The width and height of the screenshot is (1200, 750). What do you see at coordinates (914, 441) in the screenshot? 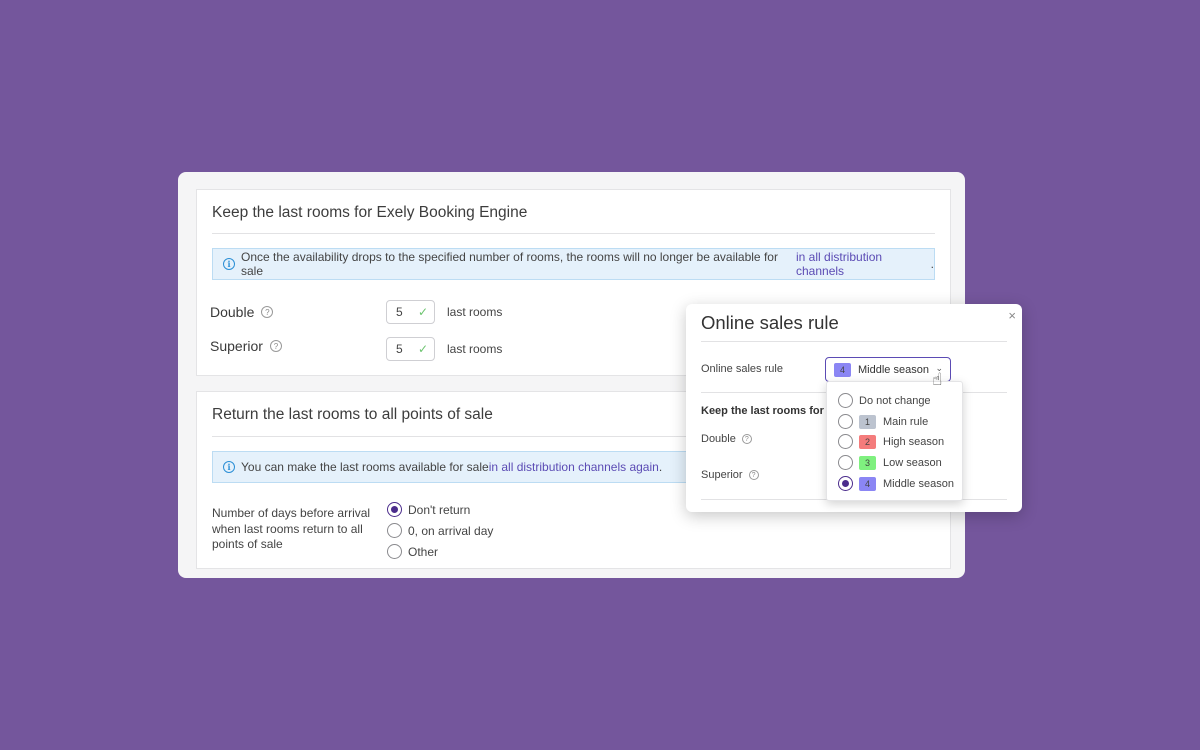
I see `option-label: High season` at bounding box center [914, 441].